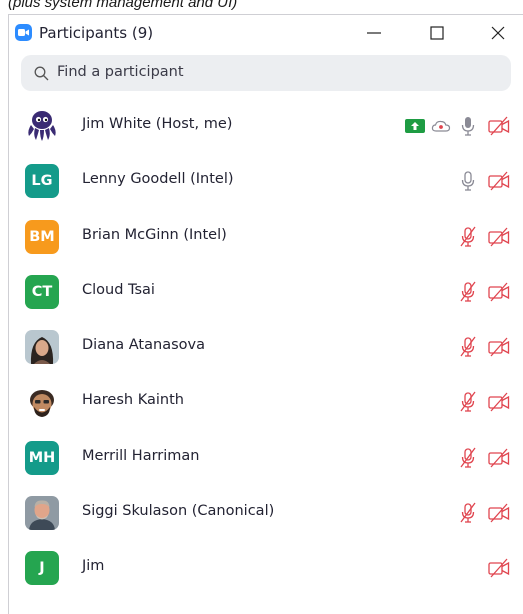  I want to click on participant-row: LG Lenny Goodell (Intel), so click(266, 181).